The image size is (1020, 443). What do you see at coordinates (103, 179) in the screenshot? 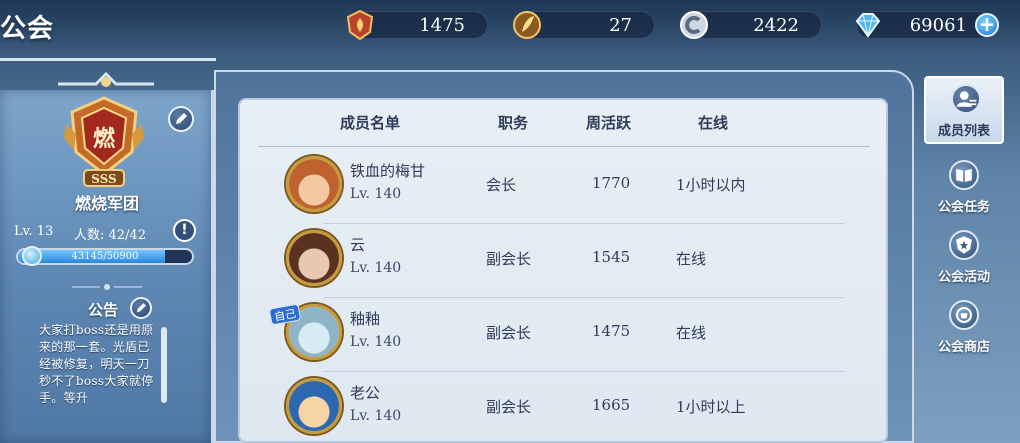
I see `rank-text: SSS` at bounding box center [103, 179].